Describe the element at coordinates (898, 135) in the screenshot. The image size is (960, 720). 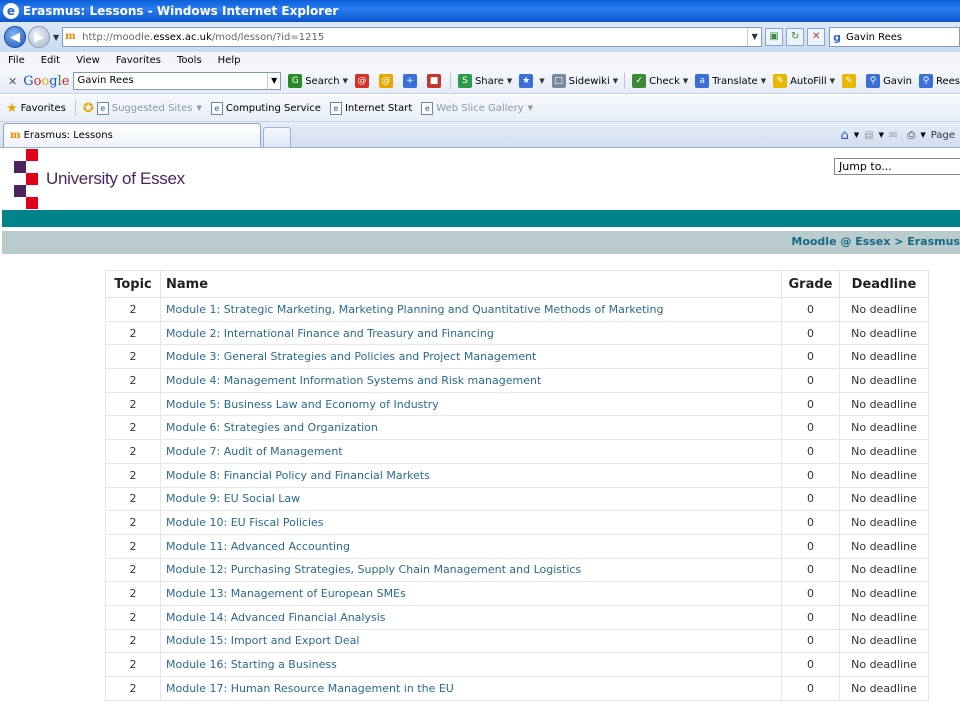
I see `command-bar: ⌂ ▼ ▤ ▼ ✉ ⎙ ▼ Page` at that location.